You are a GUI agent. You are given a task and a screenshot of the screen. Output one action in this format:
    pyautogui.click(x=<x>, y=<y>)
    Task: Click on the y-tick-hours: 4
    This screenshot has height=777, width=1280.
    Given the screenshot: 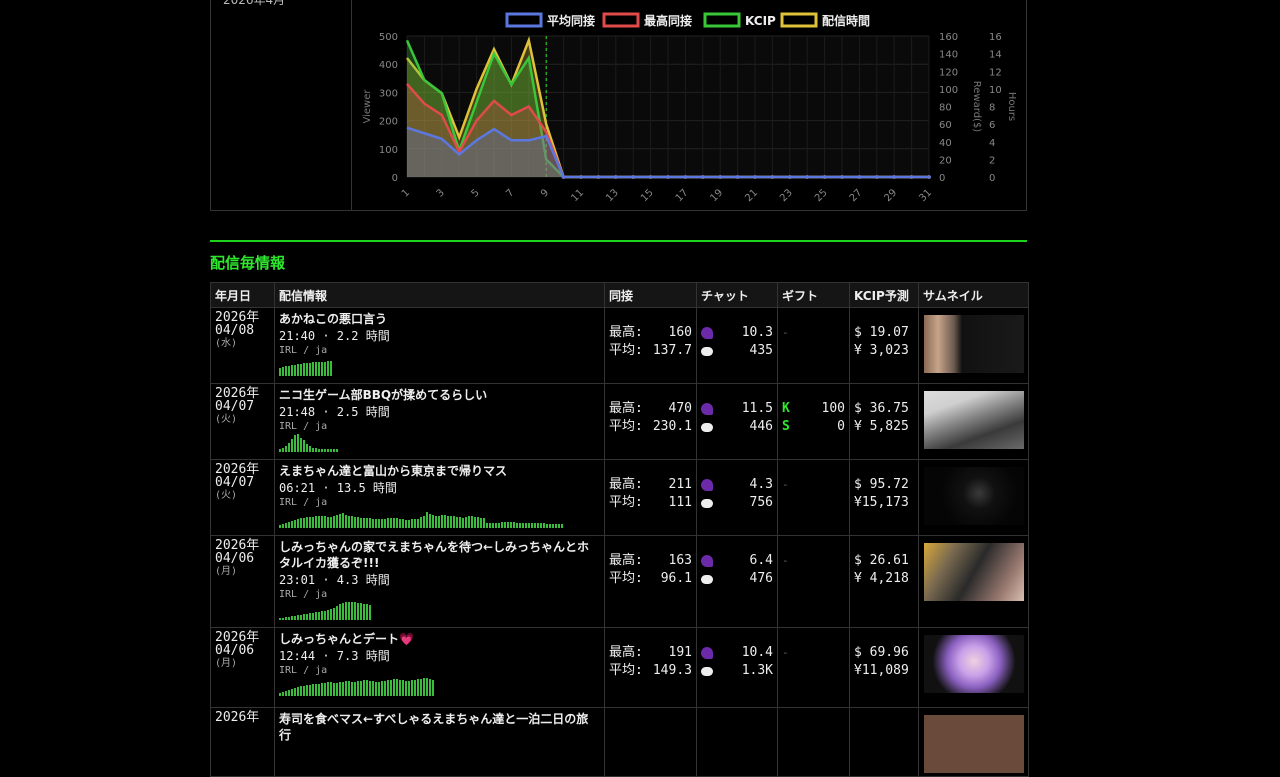 What is the action you would take?
    pyautogui.click(x=992, y=143)
    